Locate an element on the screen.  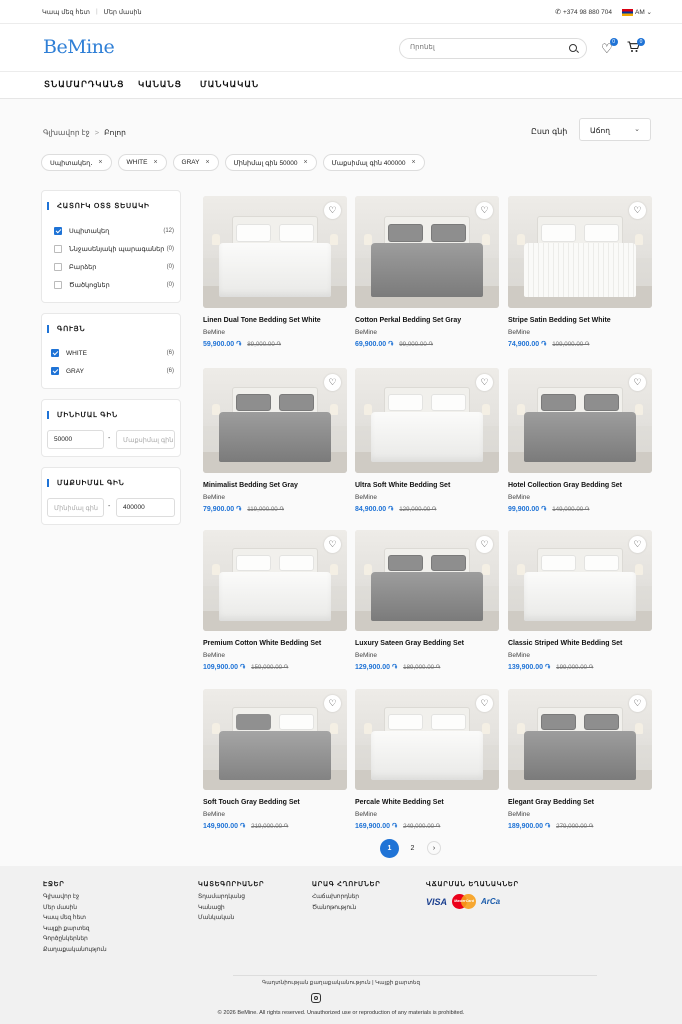
footer-link: Կայքի քարտեզ is located at coordinates (75, 929).